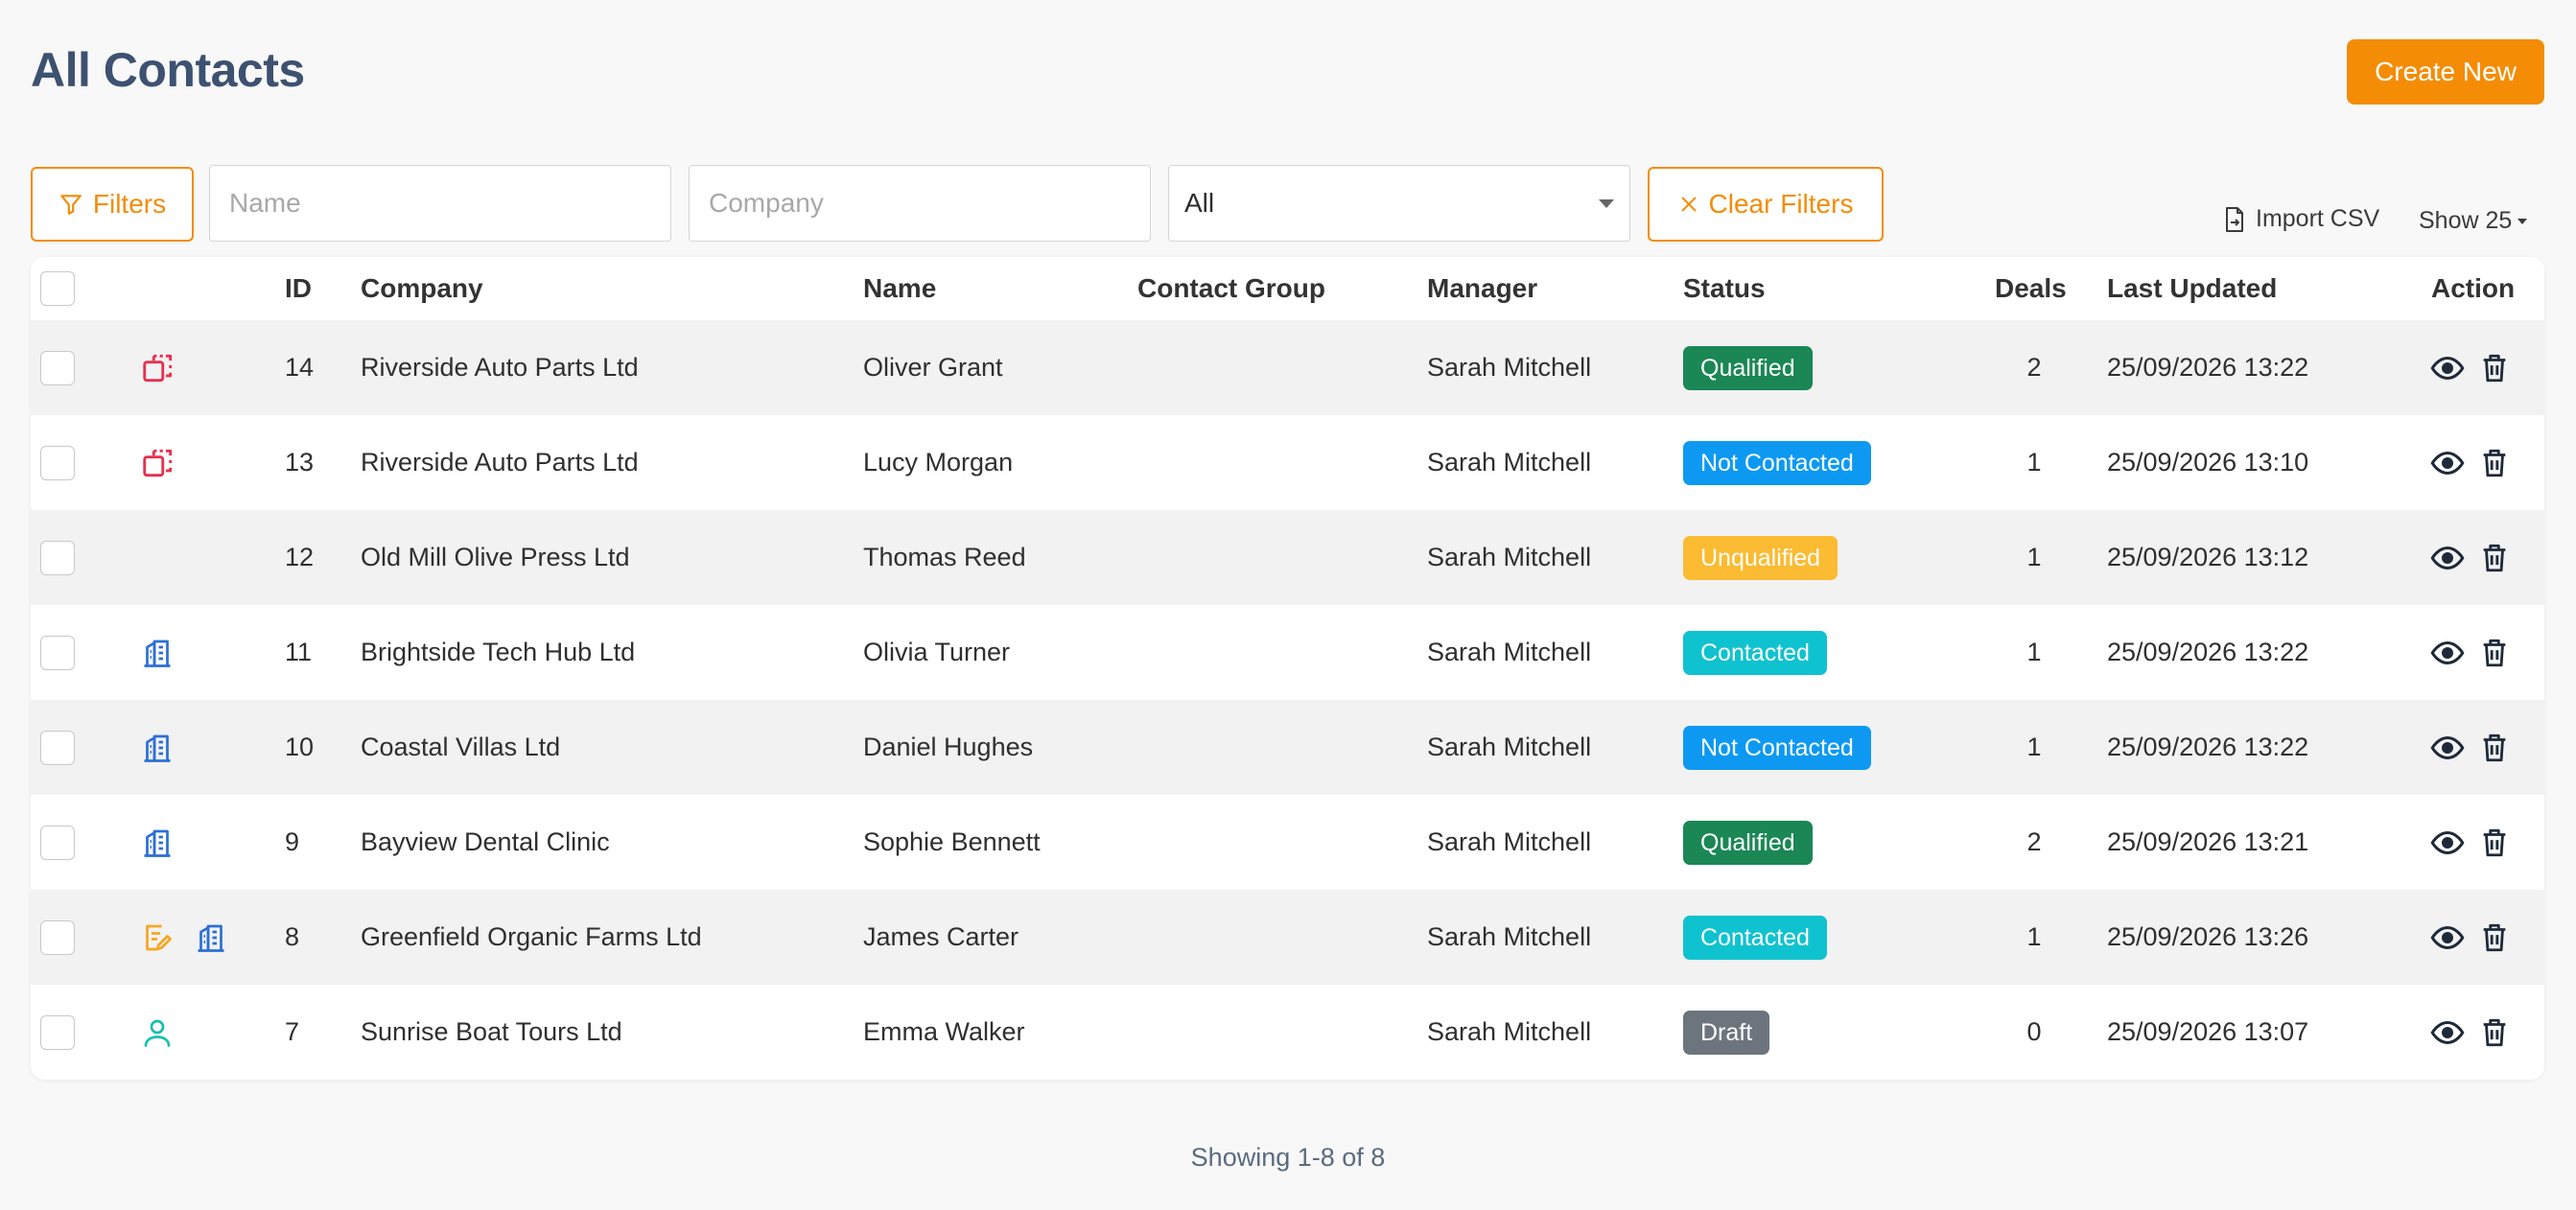 The image size is (2576, 1210). Describe the element at coordinates (299, 652) in the screenshot. I see `cell-id: 11` at that location.